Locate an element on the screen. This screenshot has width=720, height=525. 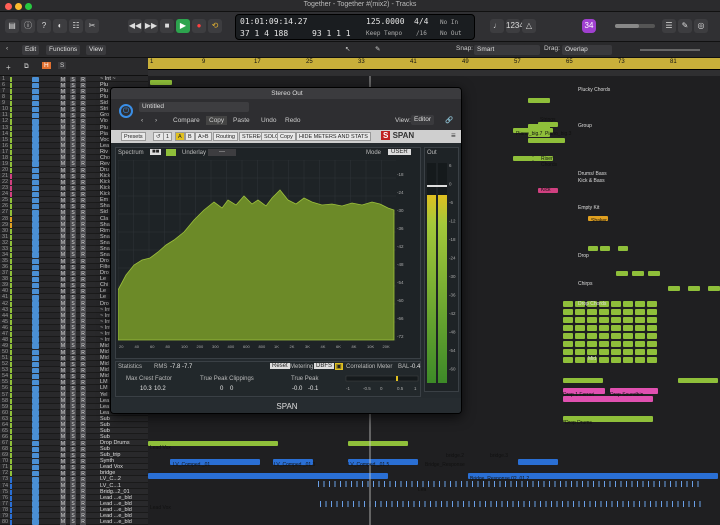
mixer-button: ☷ is located at coordinates (76, 26).